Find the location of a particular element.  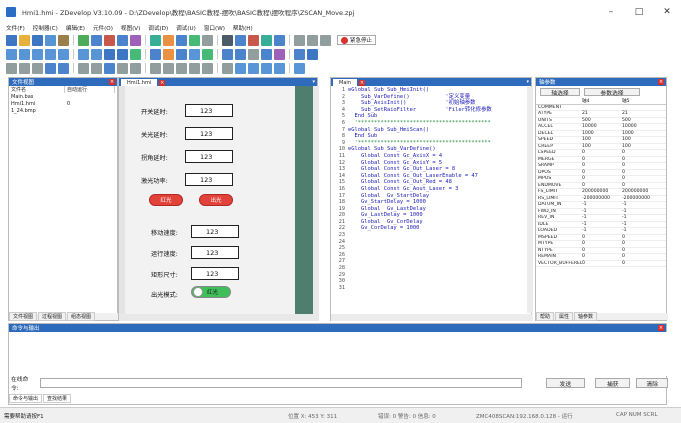

vertical-scrollbar is located at coordinates (530, 200).